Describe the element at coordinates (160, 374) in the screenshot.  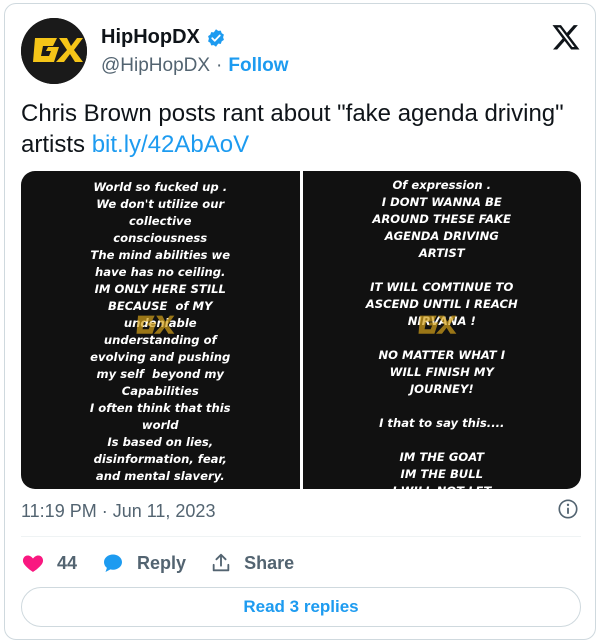
I see `left-text-line: my self beyond my` at that location.